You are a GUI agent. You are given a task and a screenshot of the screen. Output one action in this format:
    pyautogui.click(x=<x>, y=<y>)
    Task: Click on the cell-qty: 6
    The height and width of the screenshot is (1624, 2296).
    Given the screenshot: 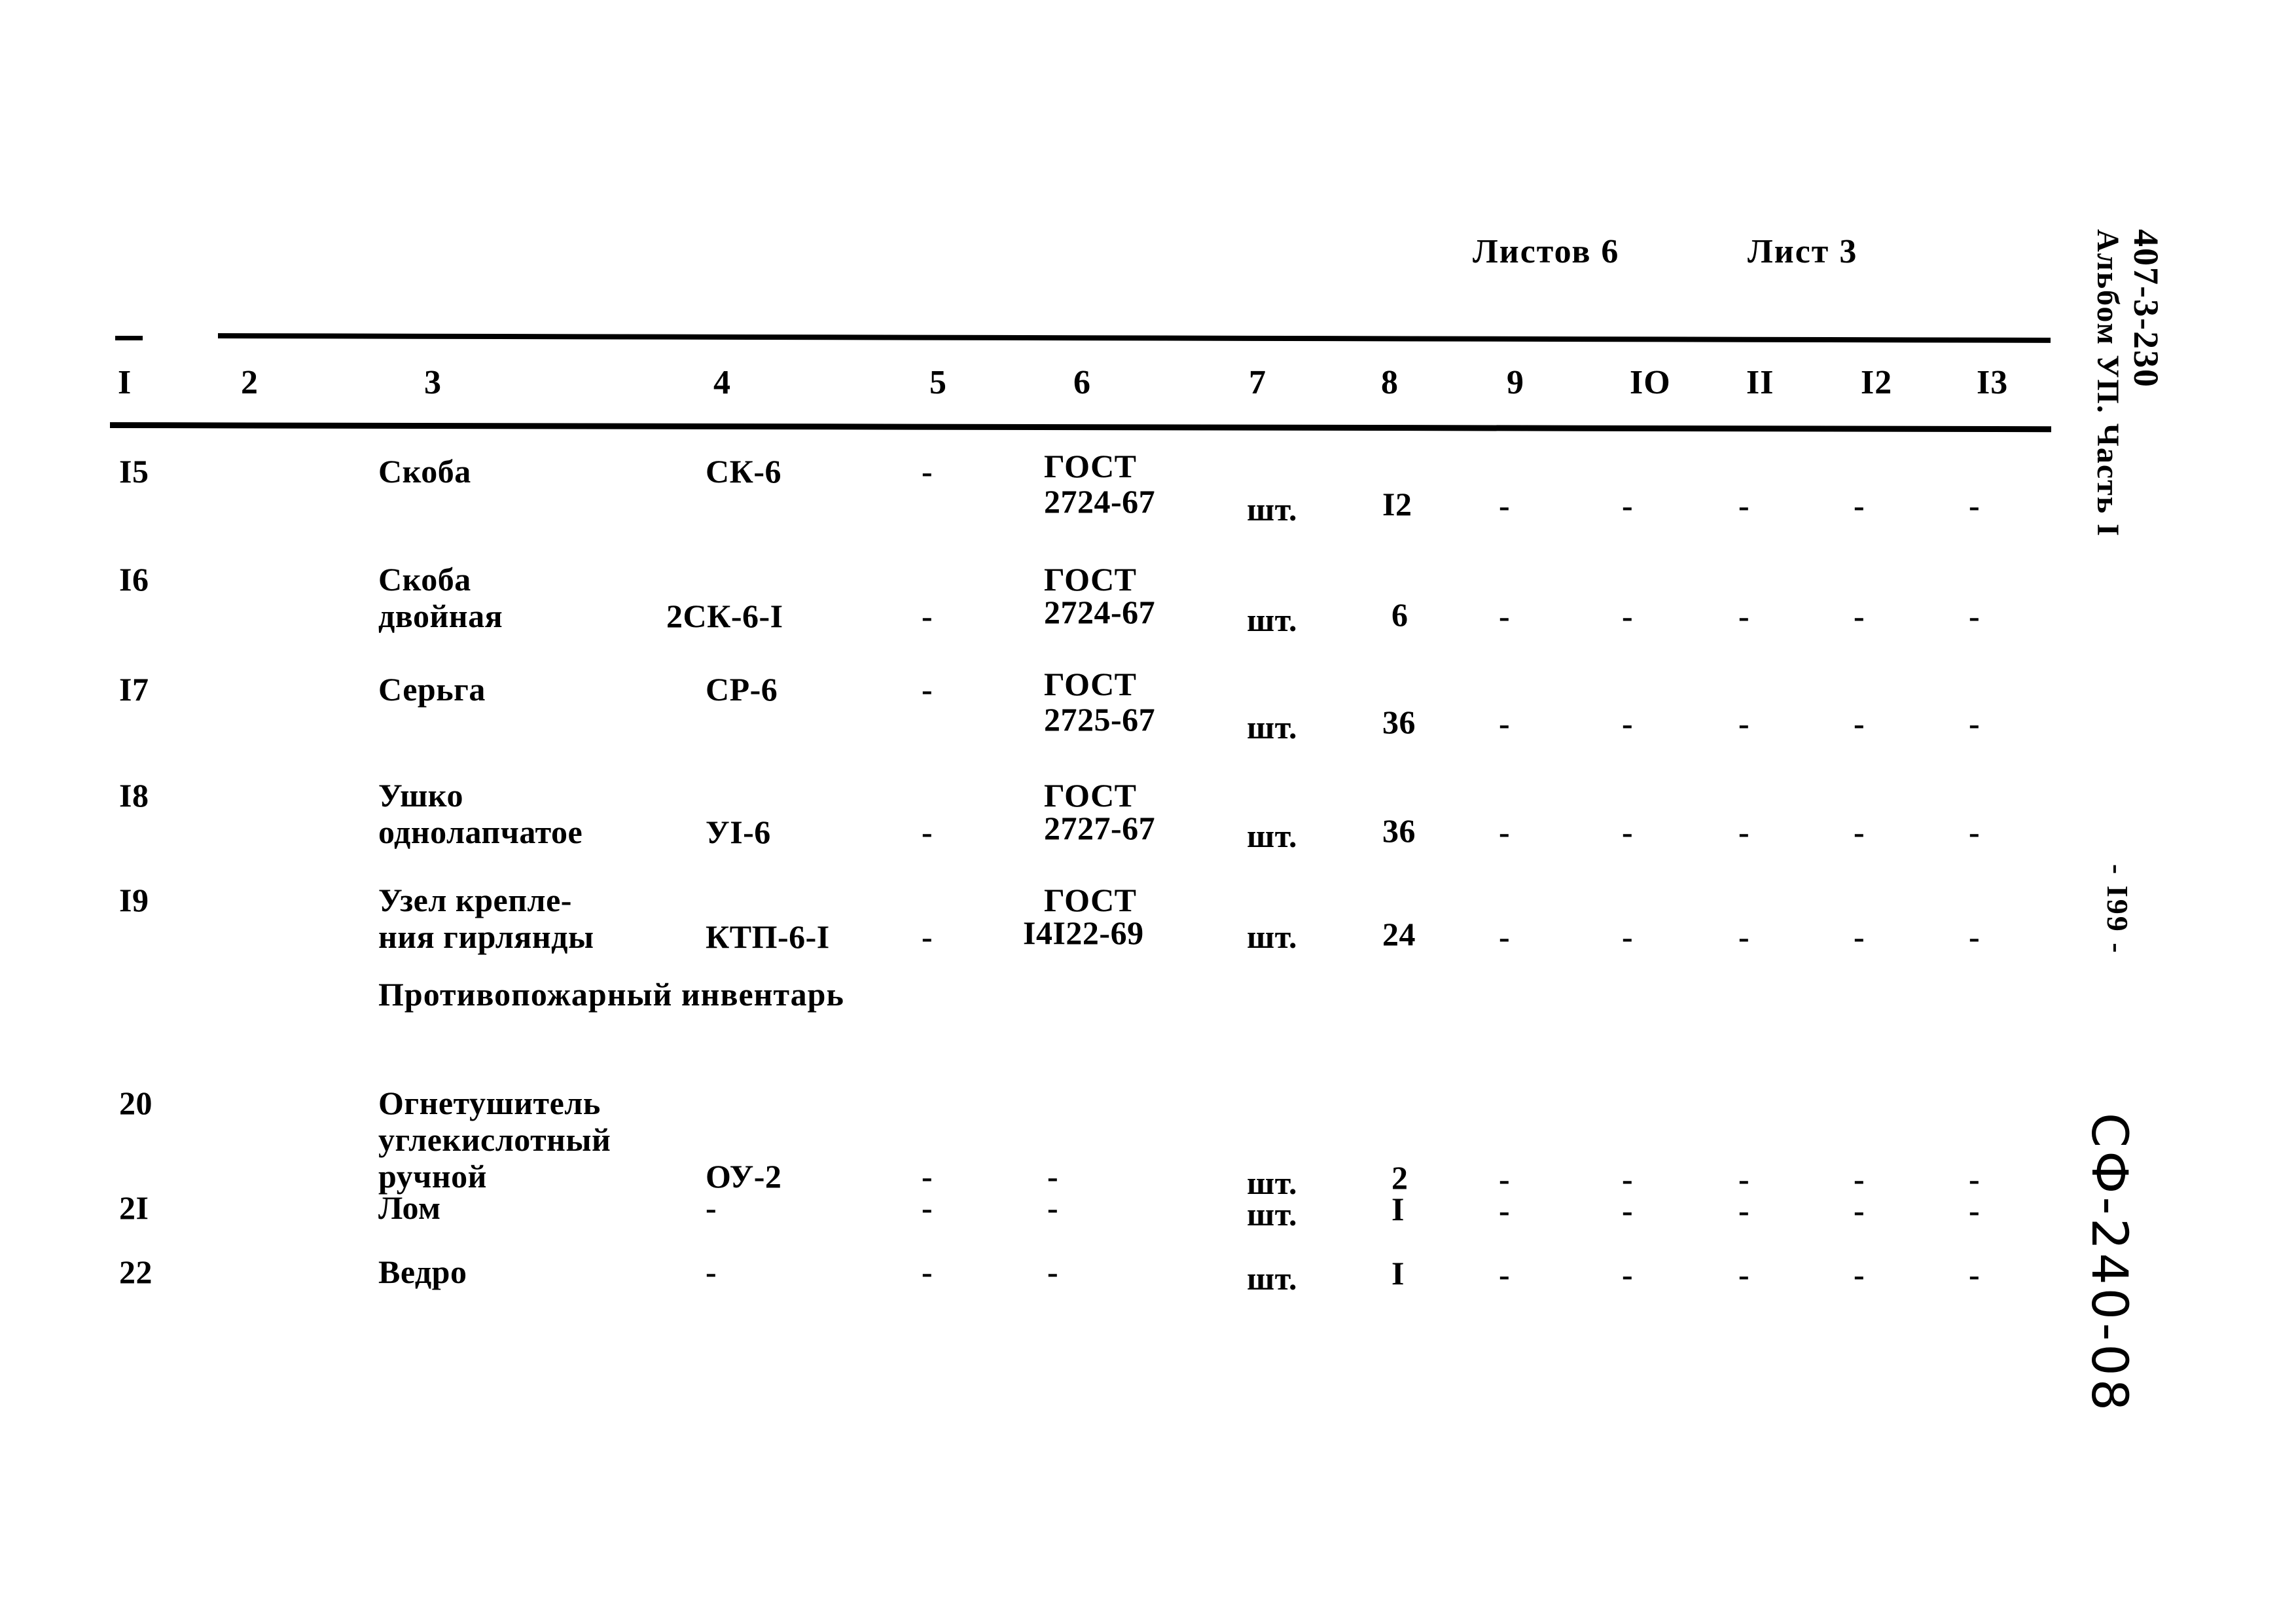 What is the action you would take?
    pyautogui.click(x=1399, y=614)
    